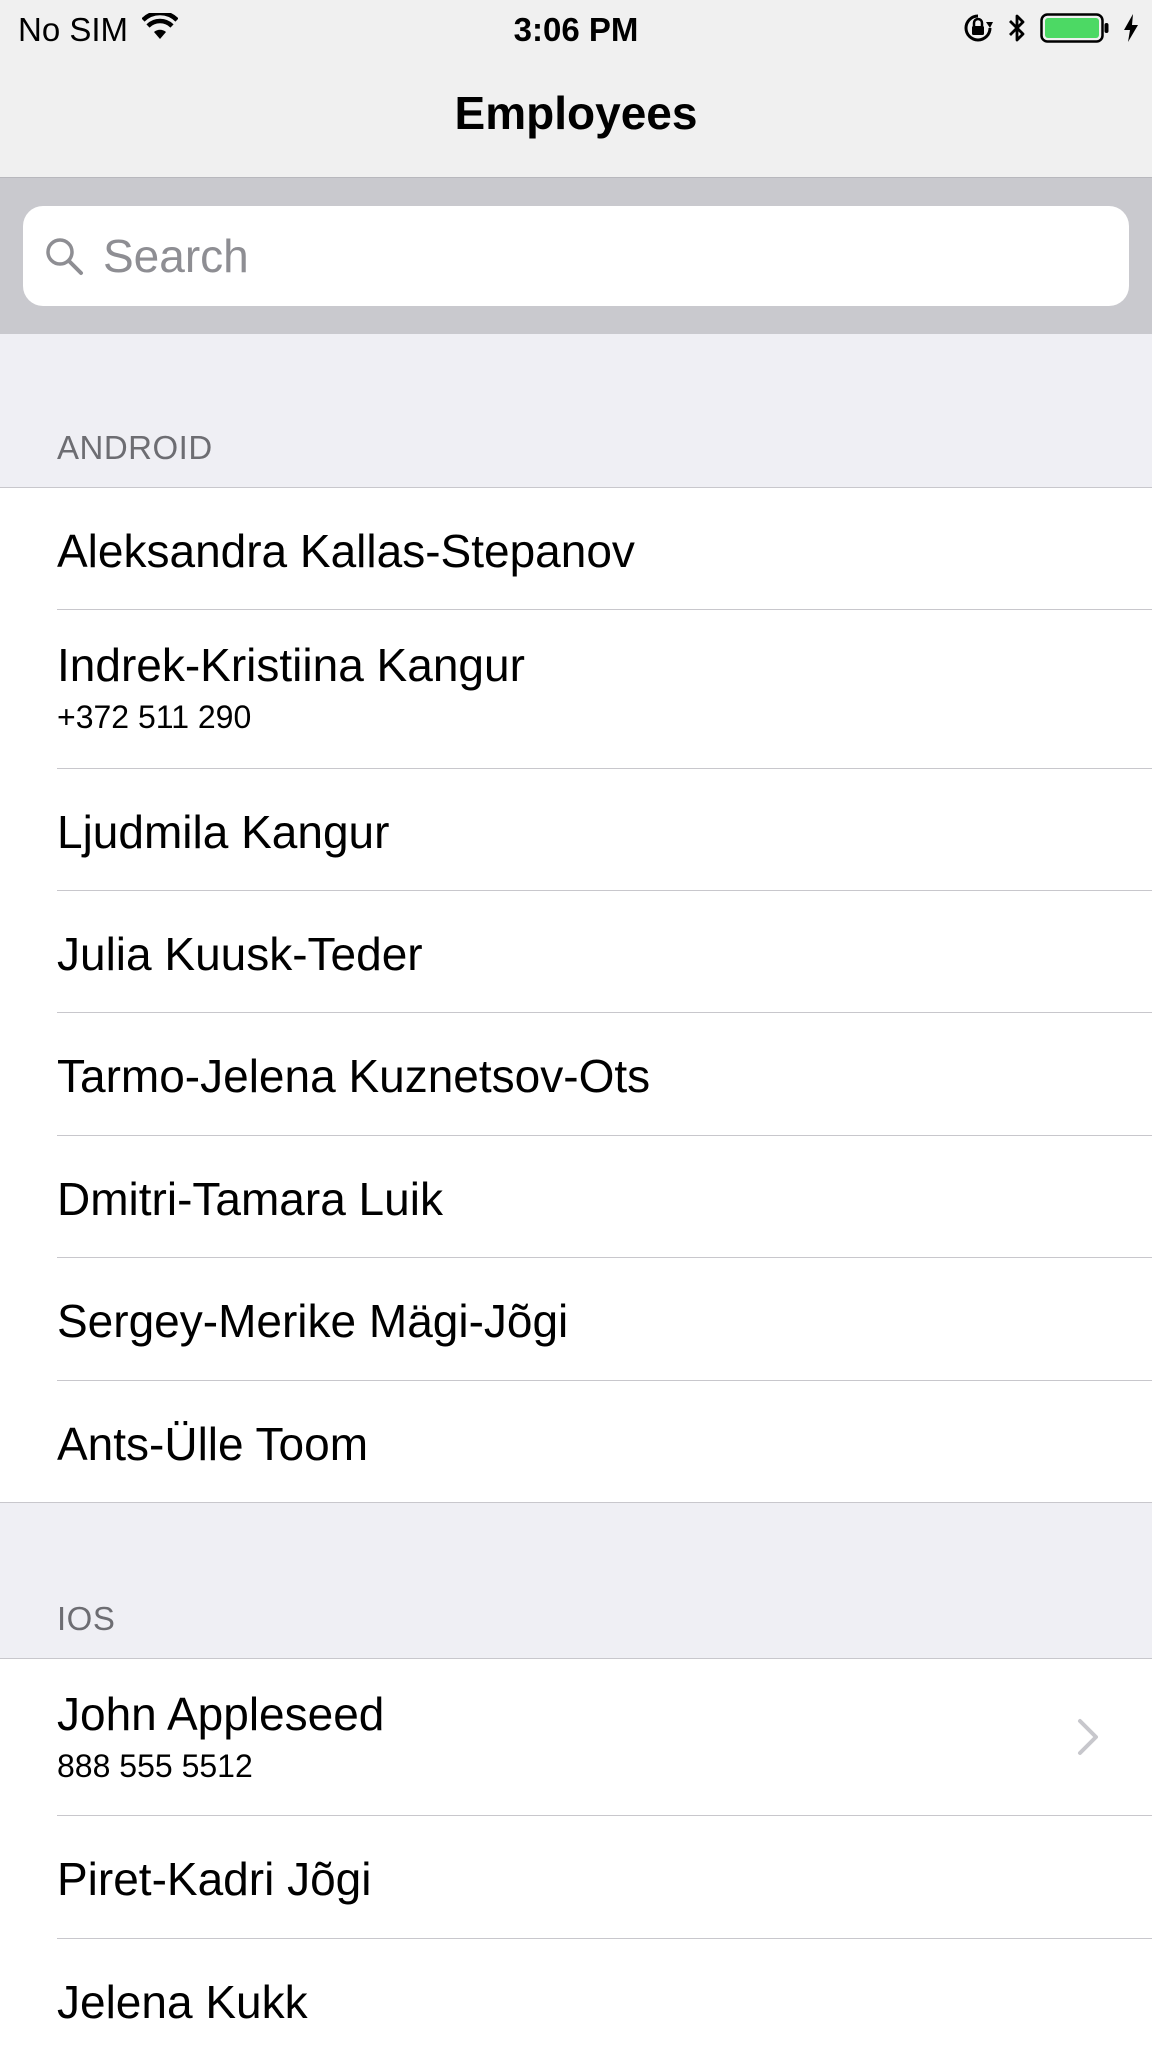 Image resolution: width=1152 pixels, height=2048 pixels. I want to click on charging-icon, so click(1131, 30).